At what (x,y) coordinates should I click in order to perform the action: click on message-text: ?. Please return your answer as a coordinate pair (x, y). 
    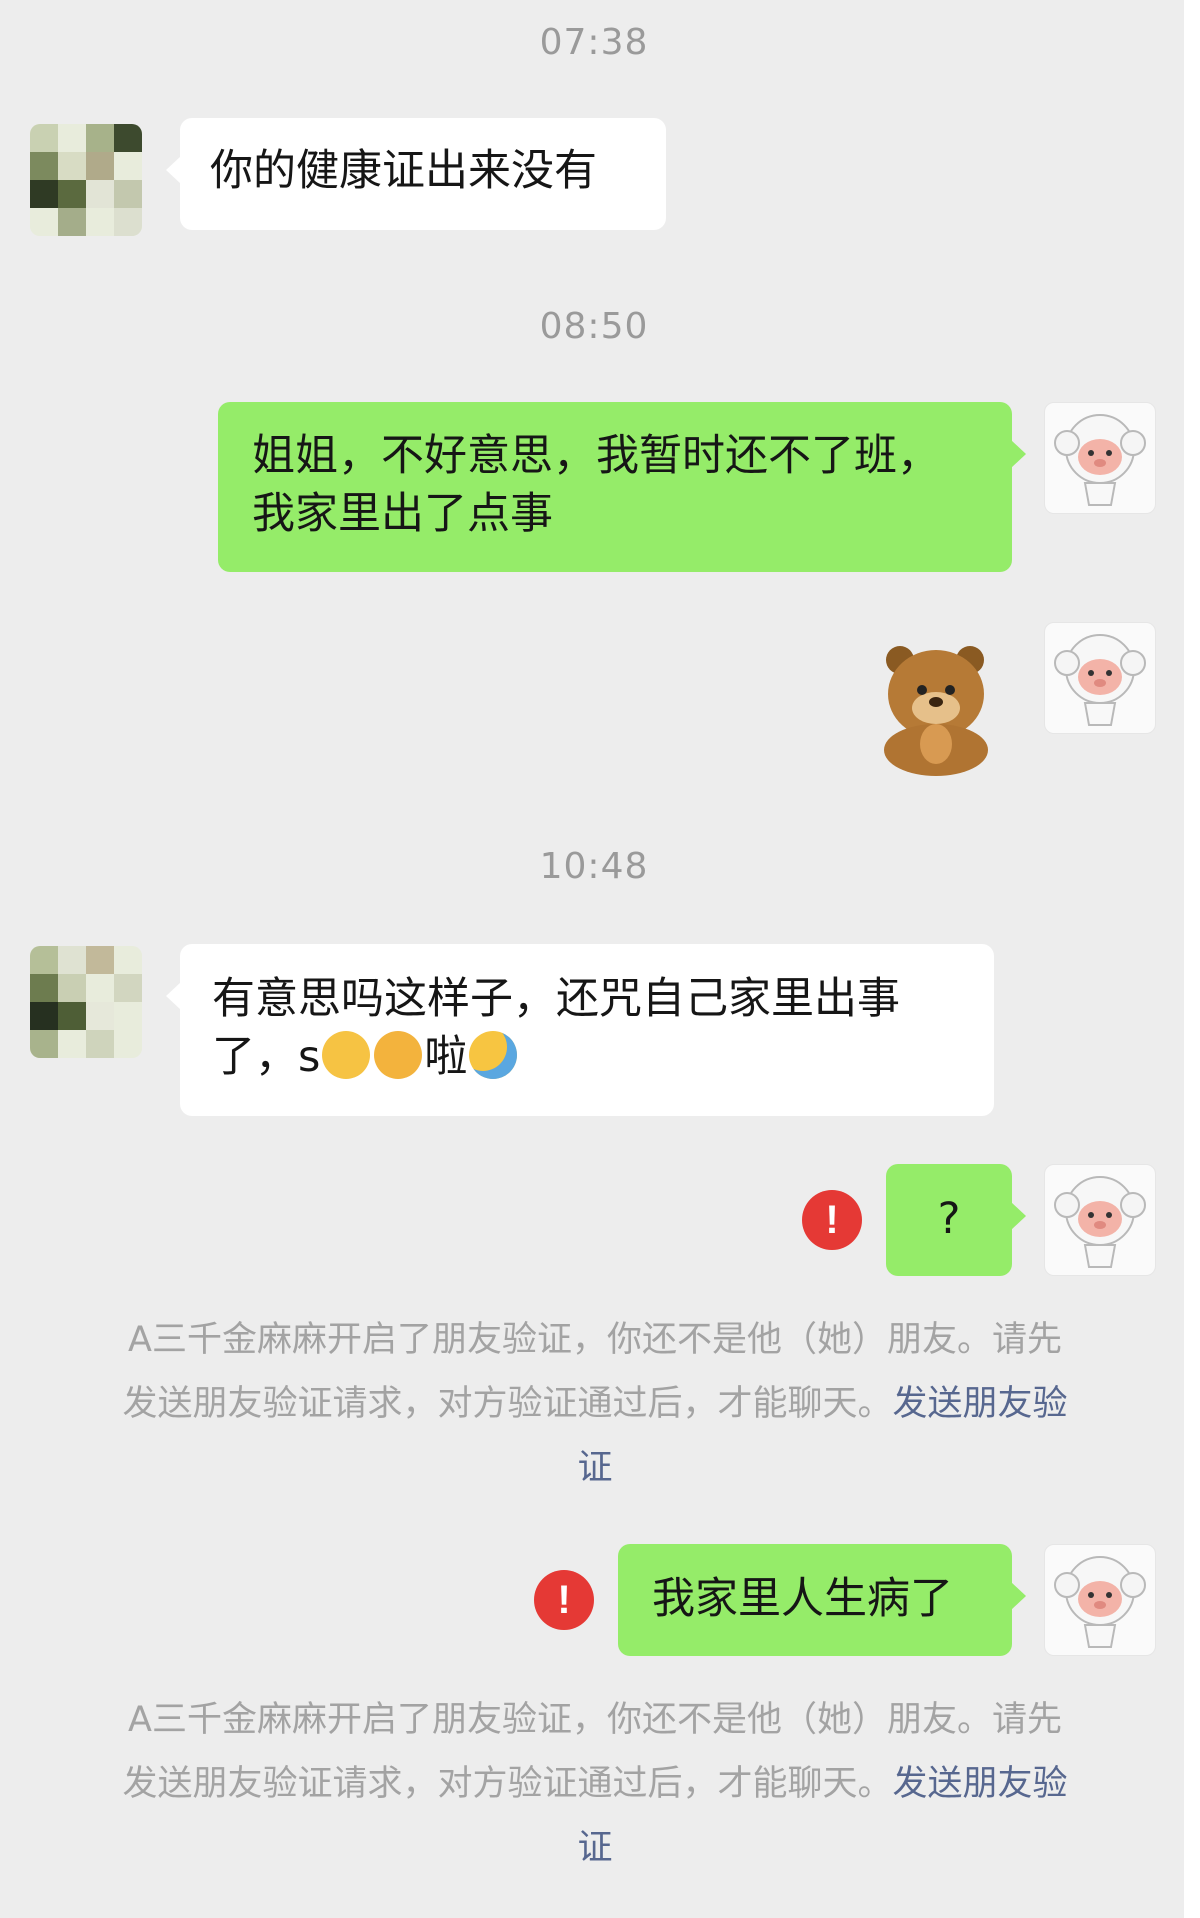
    Looking at the image, I should click on (949, 1219).